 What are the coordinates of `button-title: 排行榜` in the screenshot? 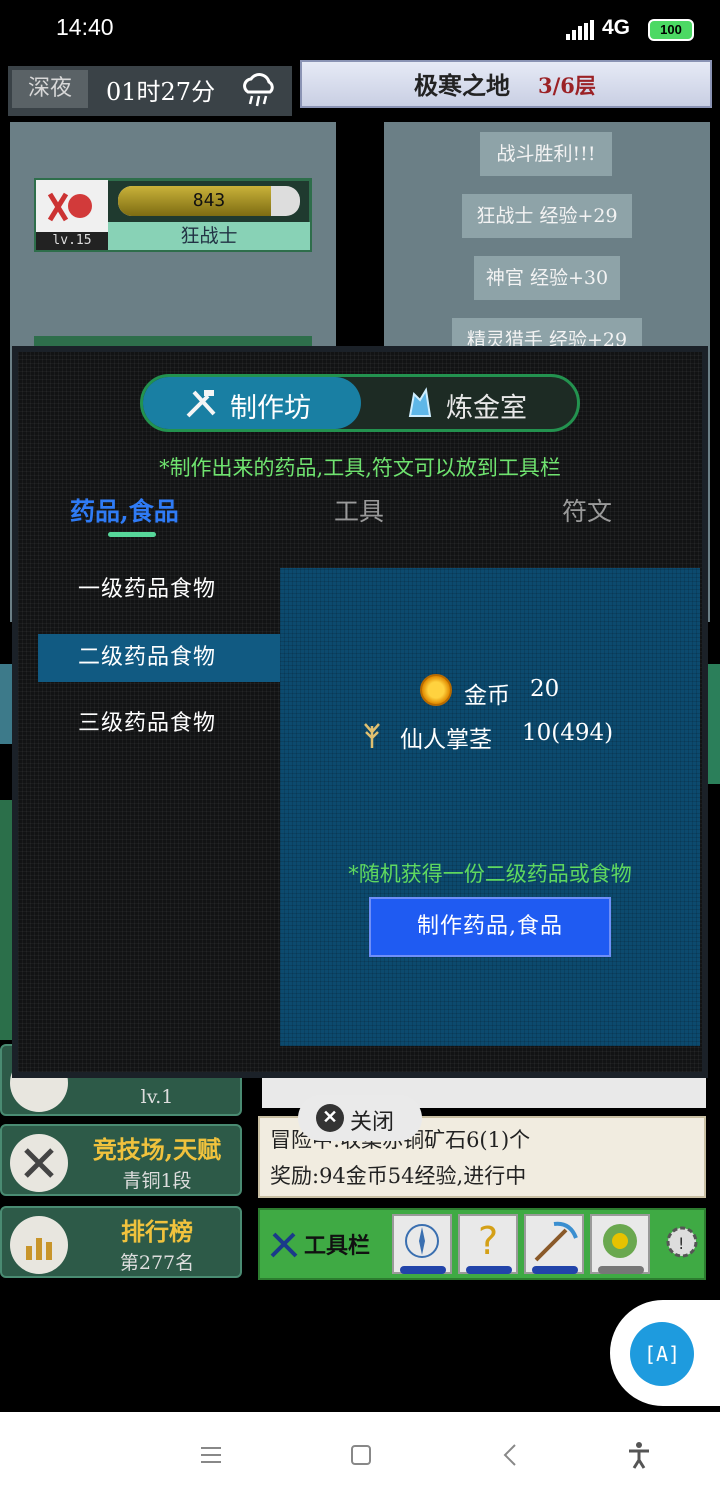 It's located at (157, 1231).